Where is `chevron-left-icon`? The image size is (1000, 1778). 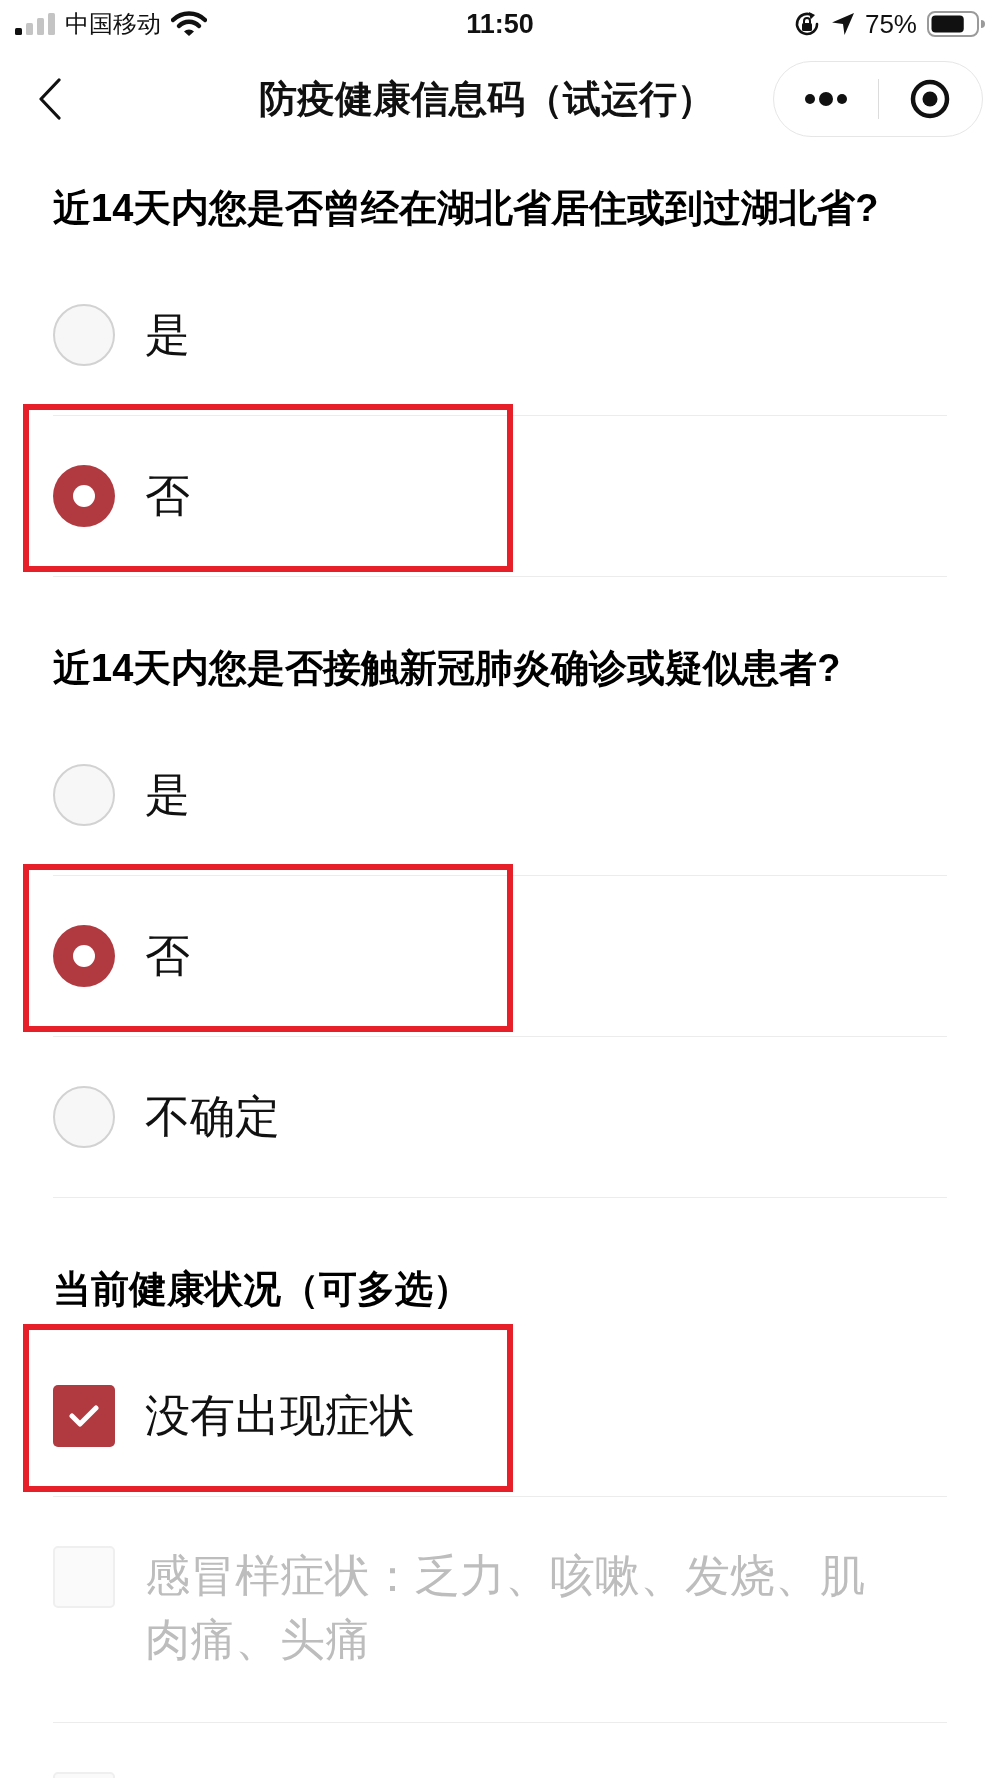 chevron-left-icon is located at coordinates (50, 99).